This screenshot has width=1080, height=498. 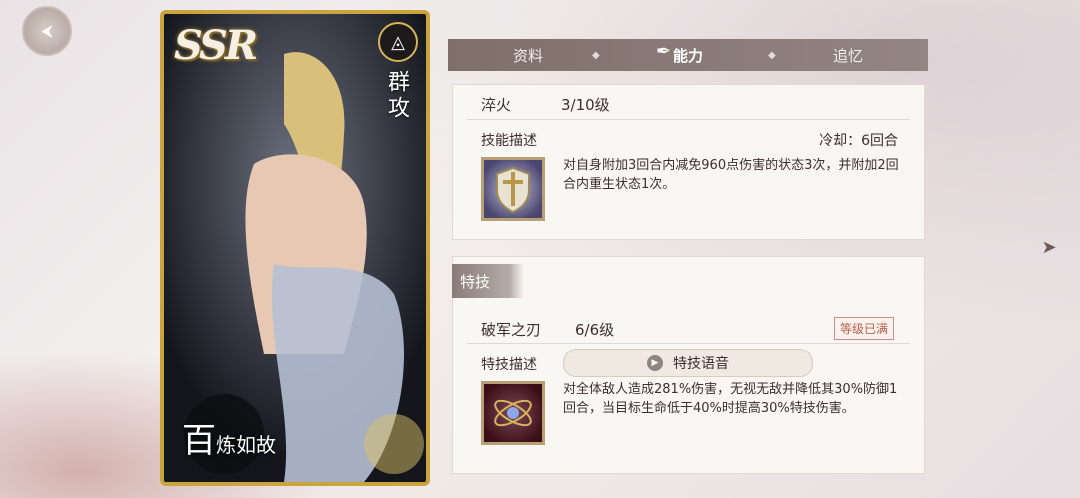 I want to click on next-arrow-button: ➤, so click(x=1049, y=247).